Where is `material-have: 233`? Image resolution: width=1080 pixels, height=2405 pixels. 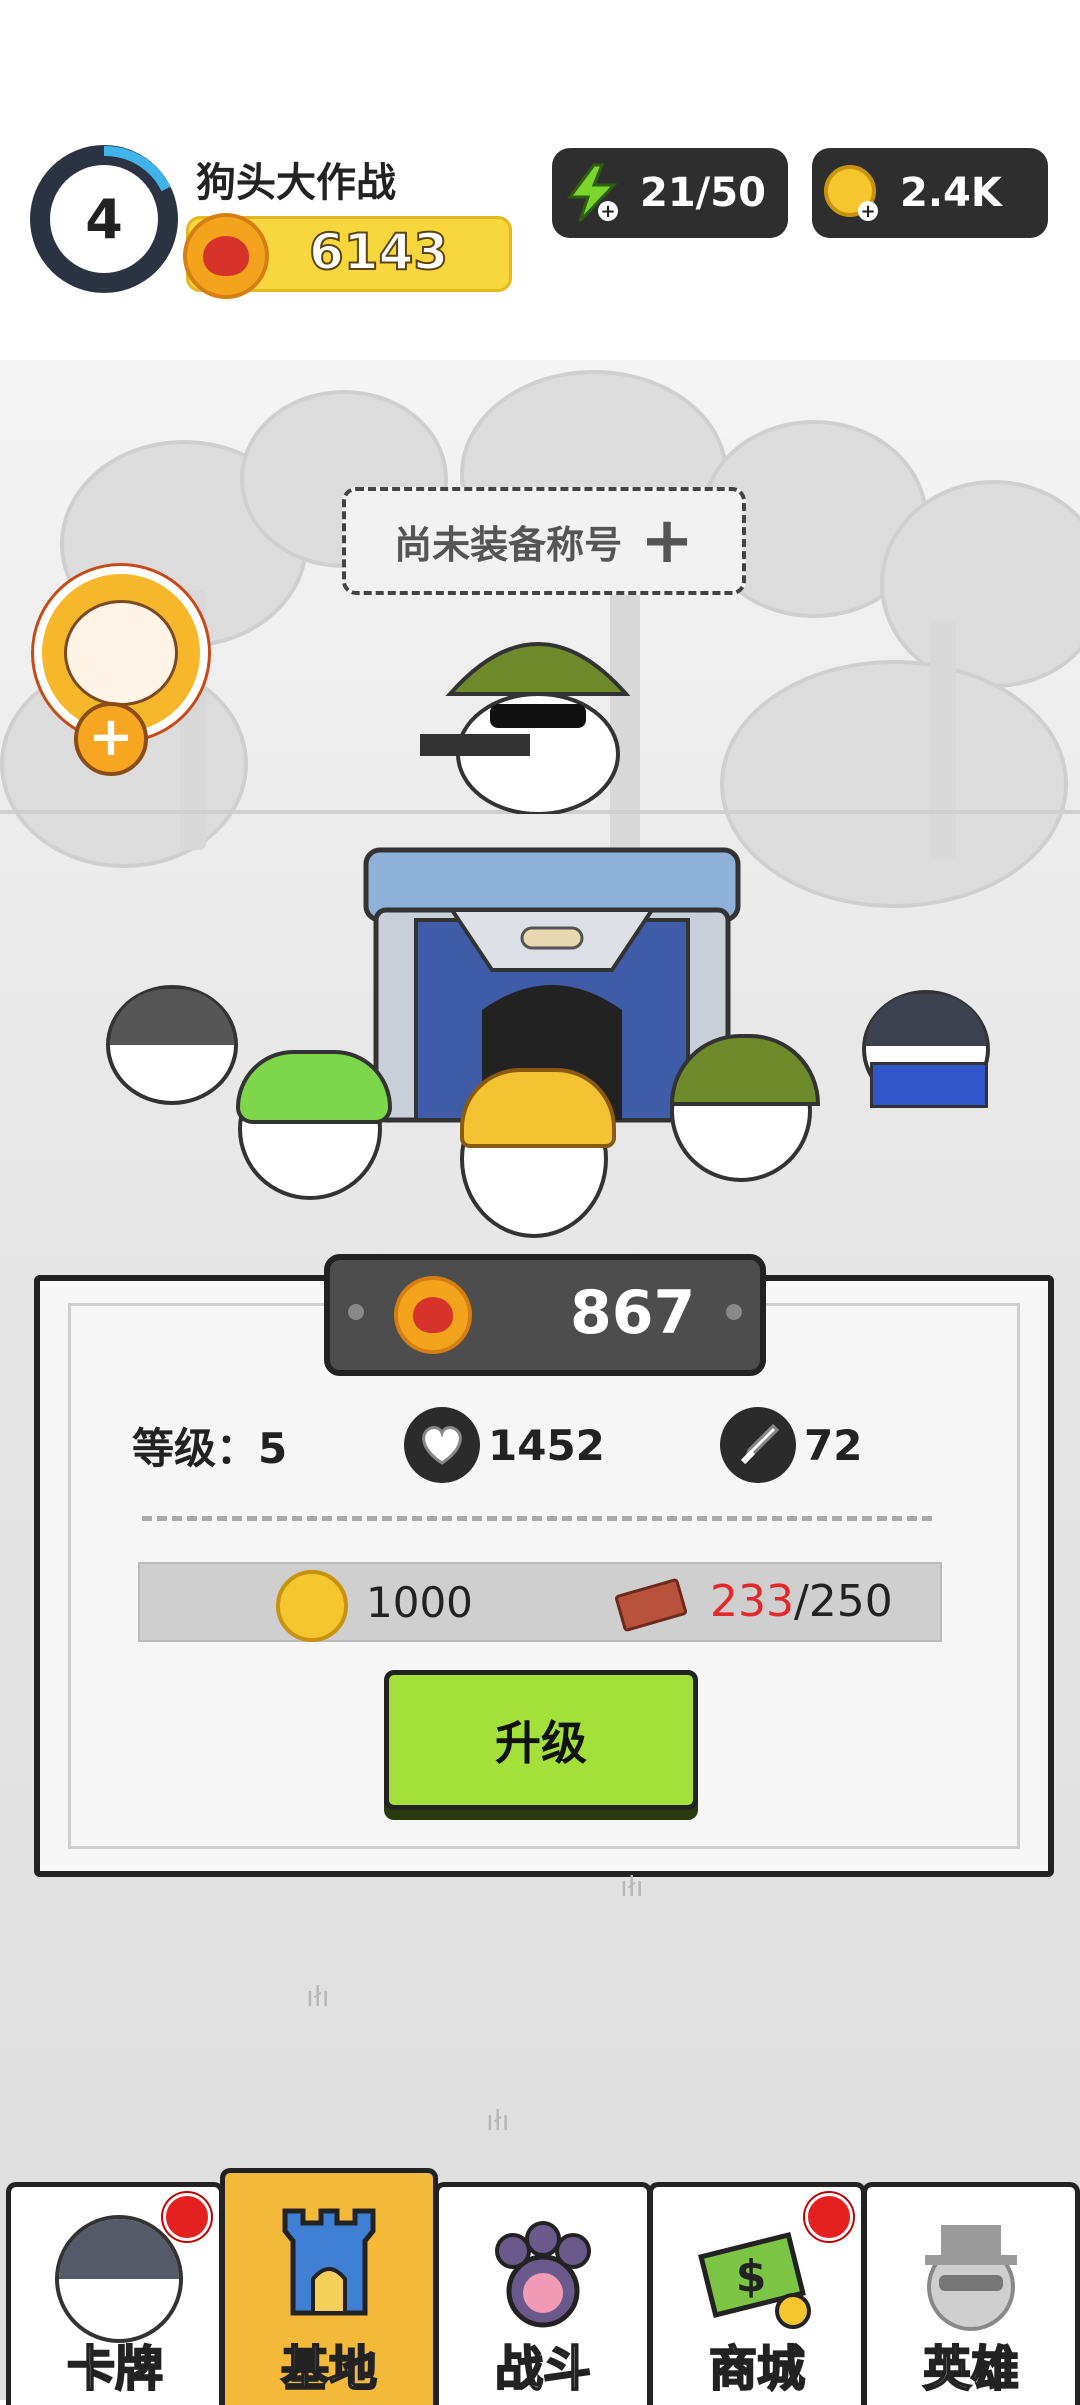
material-have: 233 is located at coordinates (752, 1601).